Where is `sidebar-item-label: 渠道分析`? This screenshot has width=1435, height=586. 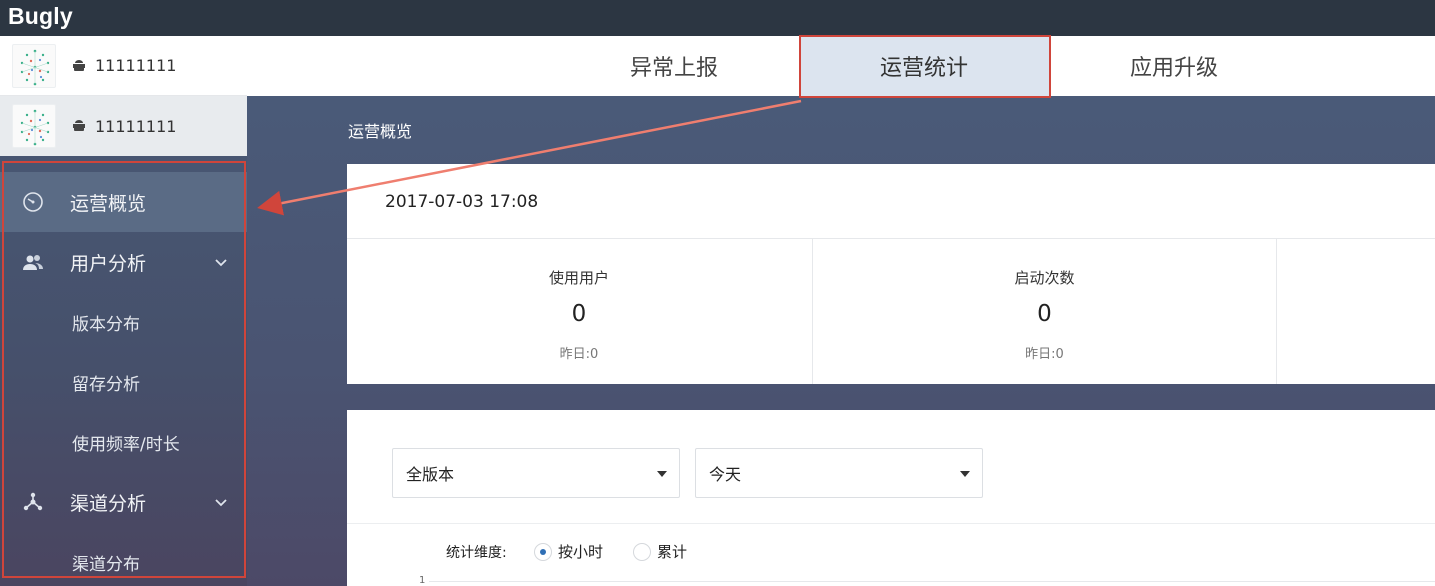
sidebar-item-label: 渠道分析 is located at coordinates (108, 503).